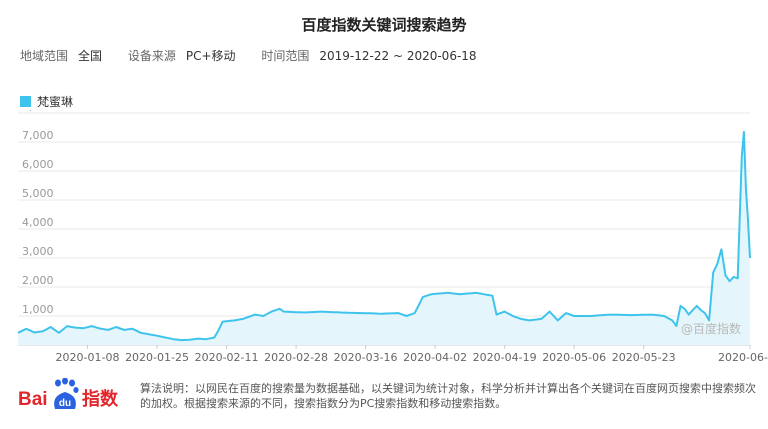 Image resolution: width=768 pixels, height=429 pixels. What do you see at coordinates (384, 25) in the screenshot?
I see `chart-title: 百度指数关键词搜索趋势` at bounding box center [384, 25].